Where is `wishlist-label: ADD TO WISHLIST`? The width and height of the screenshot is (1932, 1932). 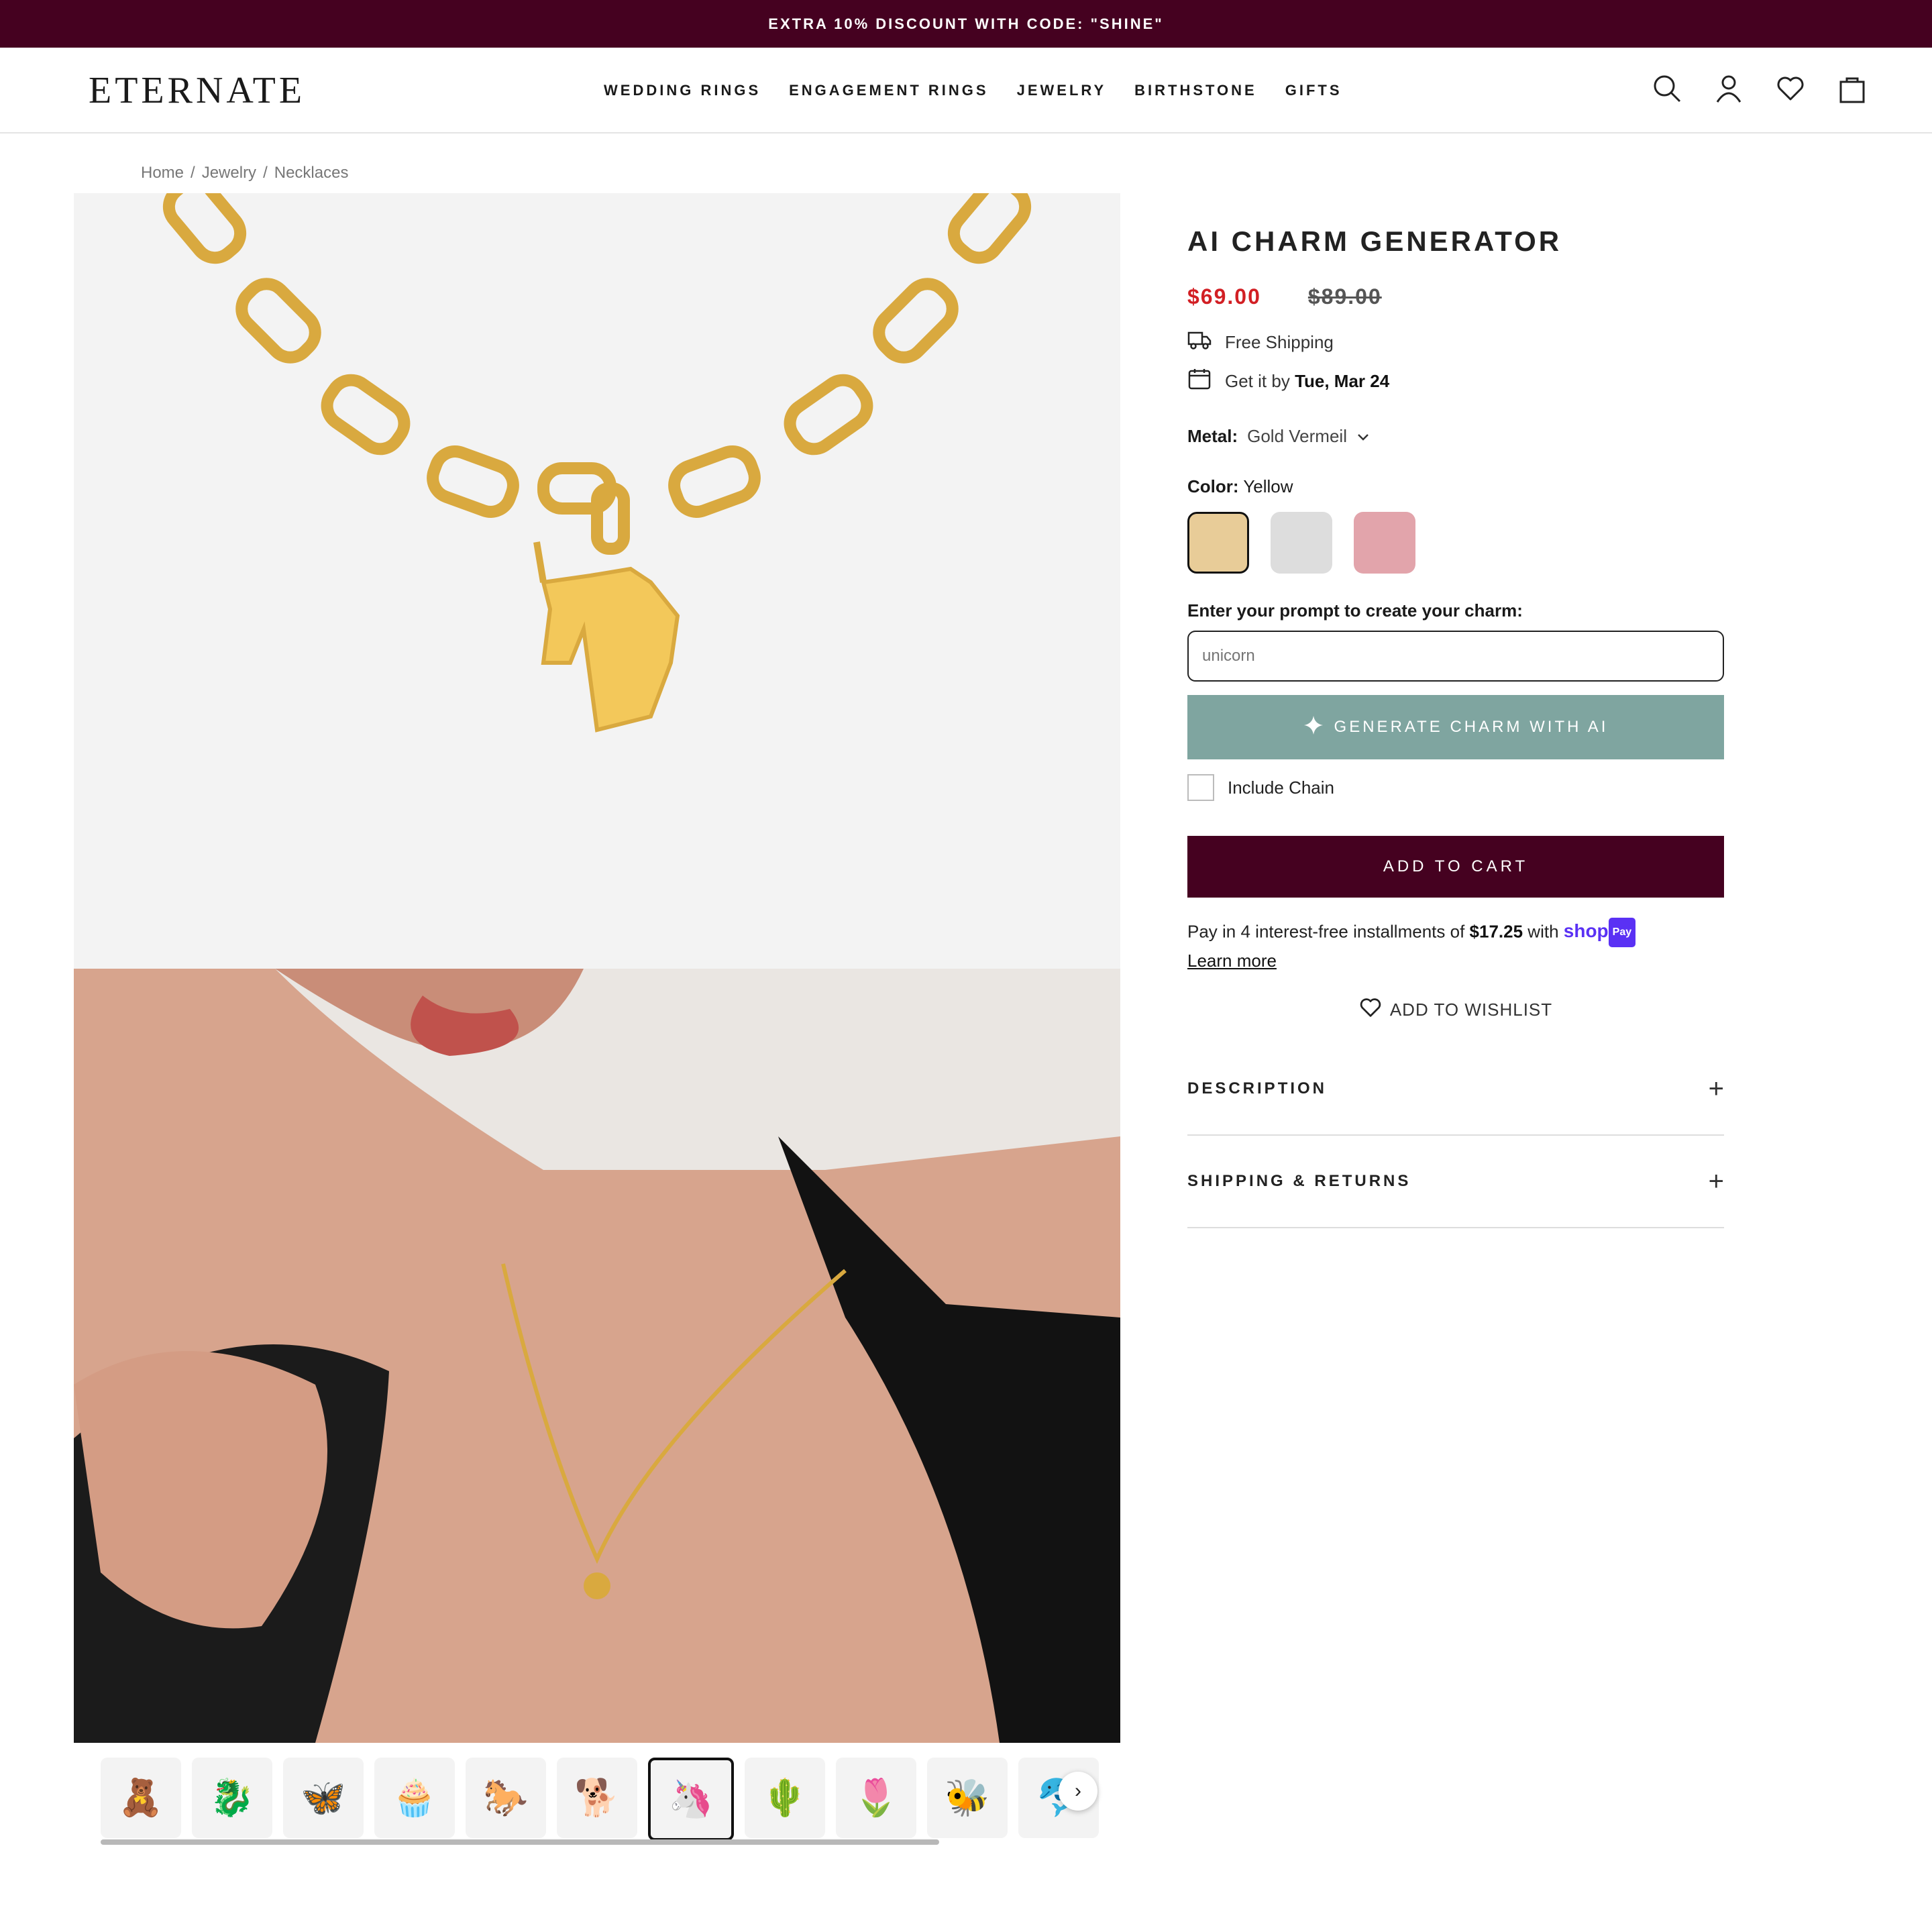
wishlist-label: ADD TO WISHLIST is located at coordinates (1471, 1010).